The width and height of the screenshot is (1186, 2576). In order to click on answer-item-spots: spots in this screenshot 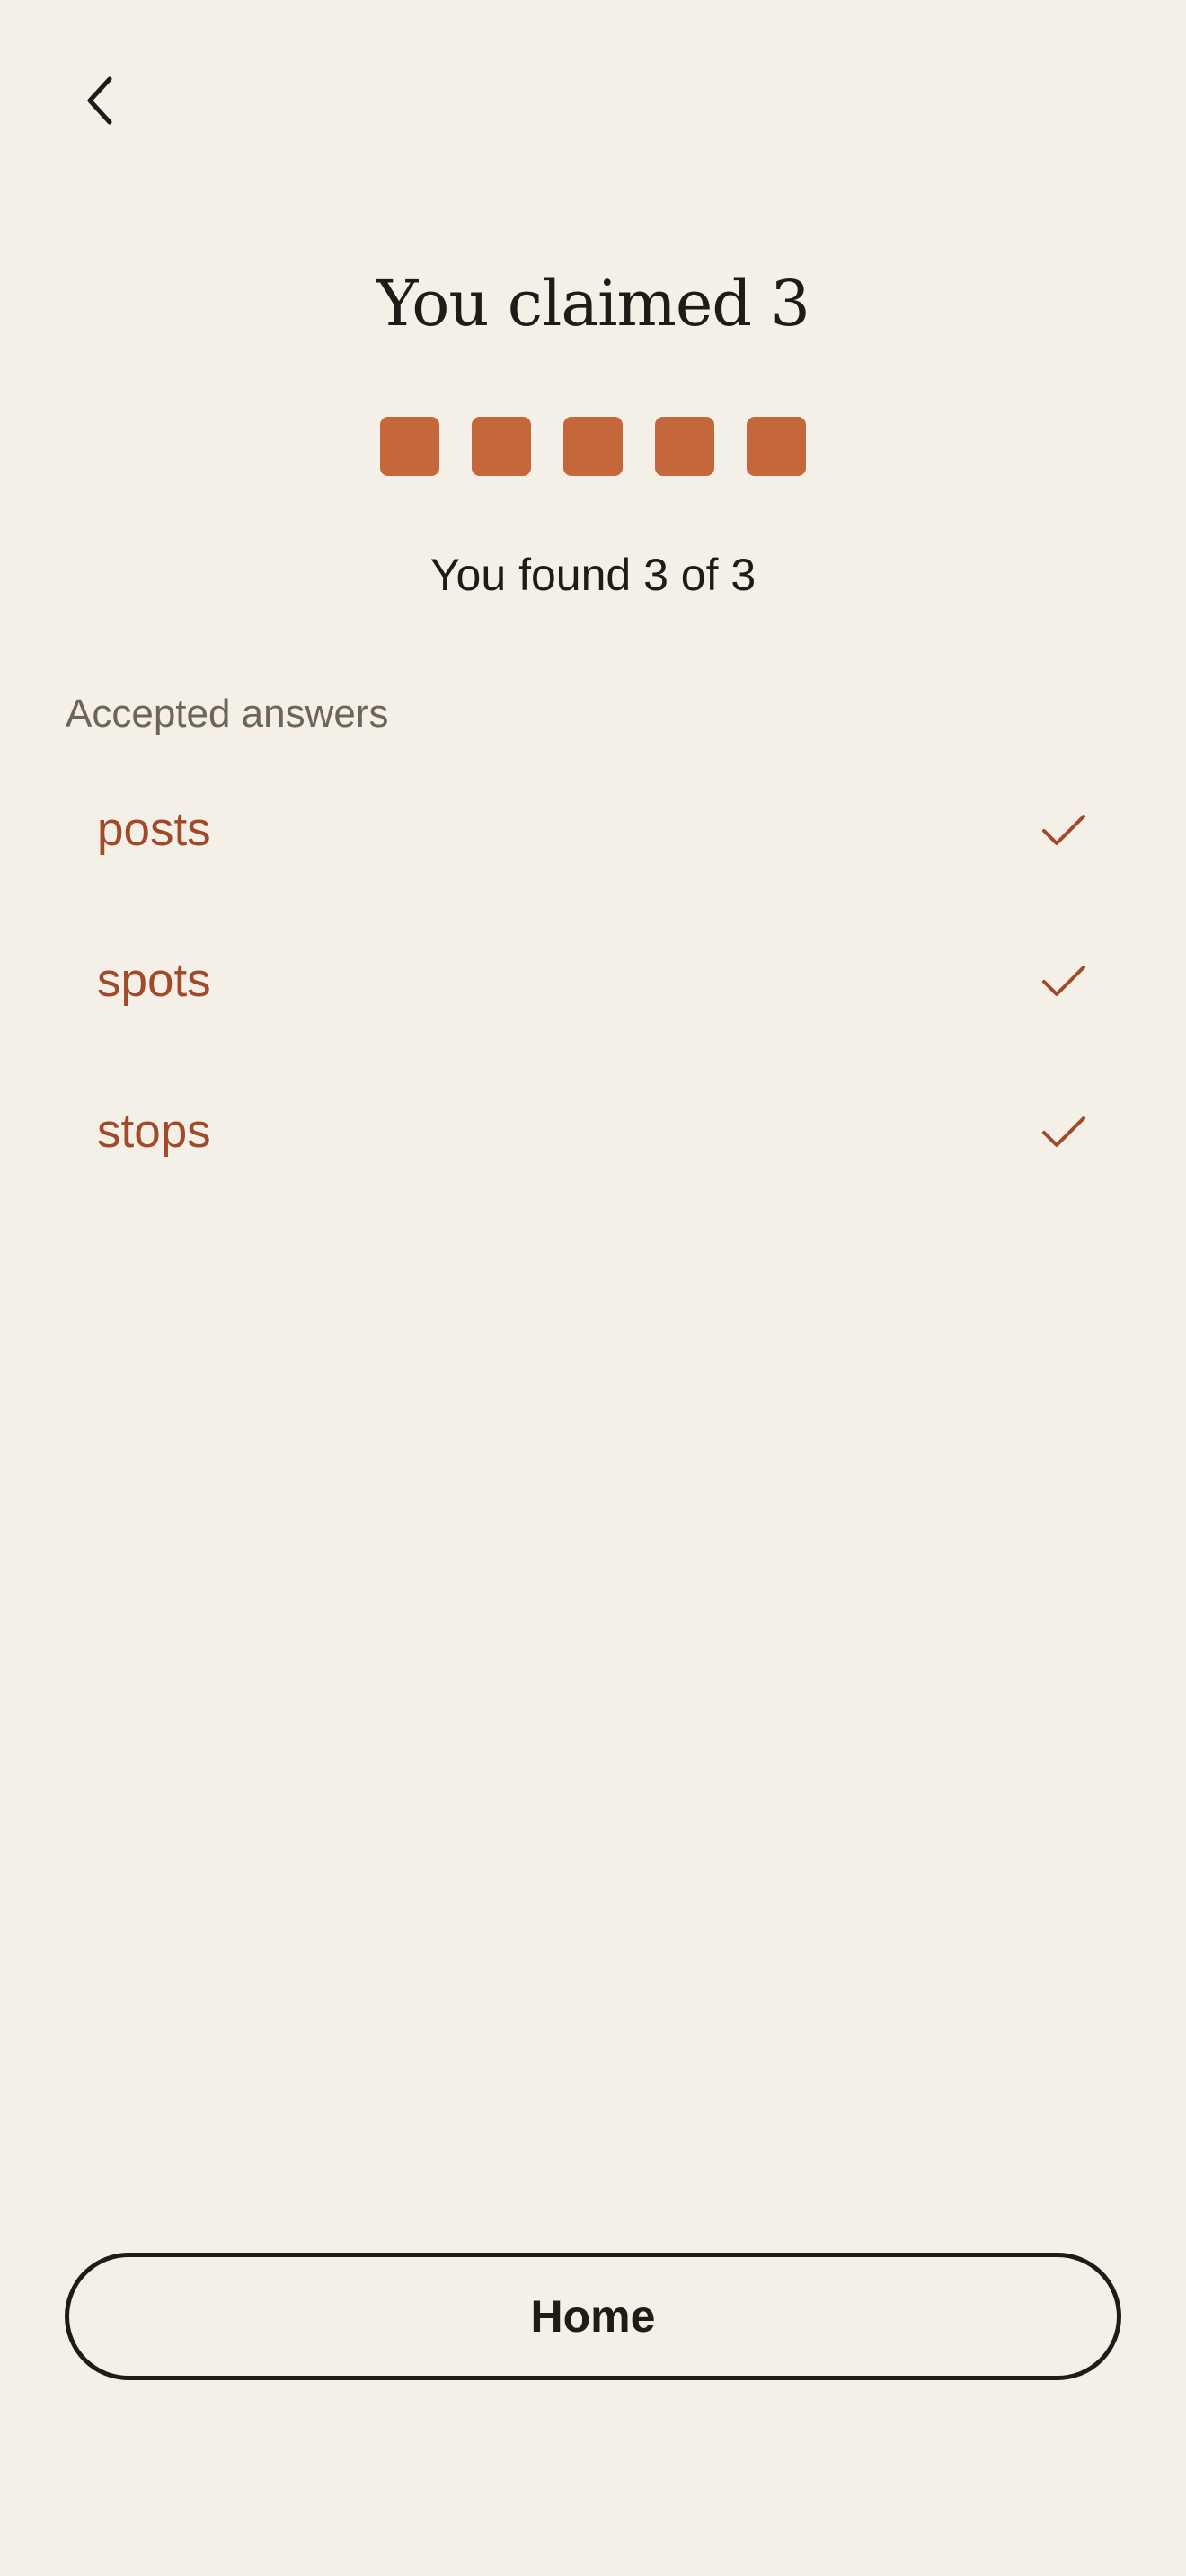, I will do `click(593, 980)`.